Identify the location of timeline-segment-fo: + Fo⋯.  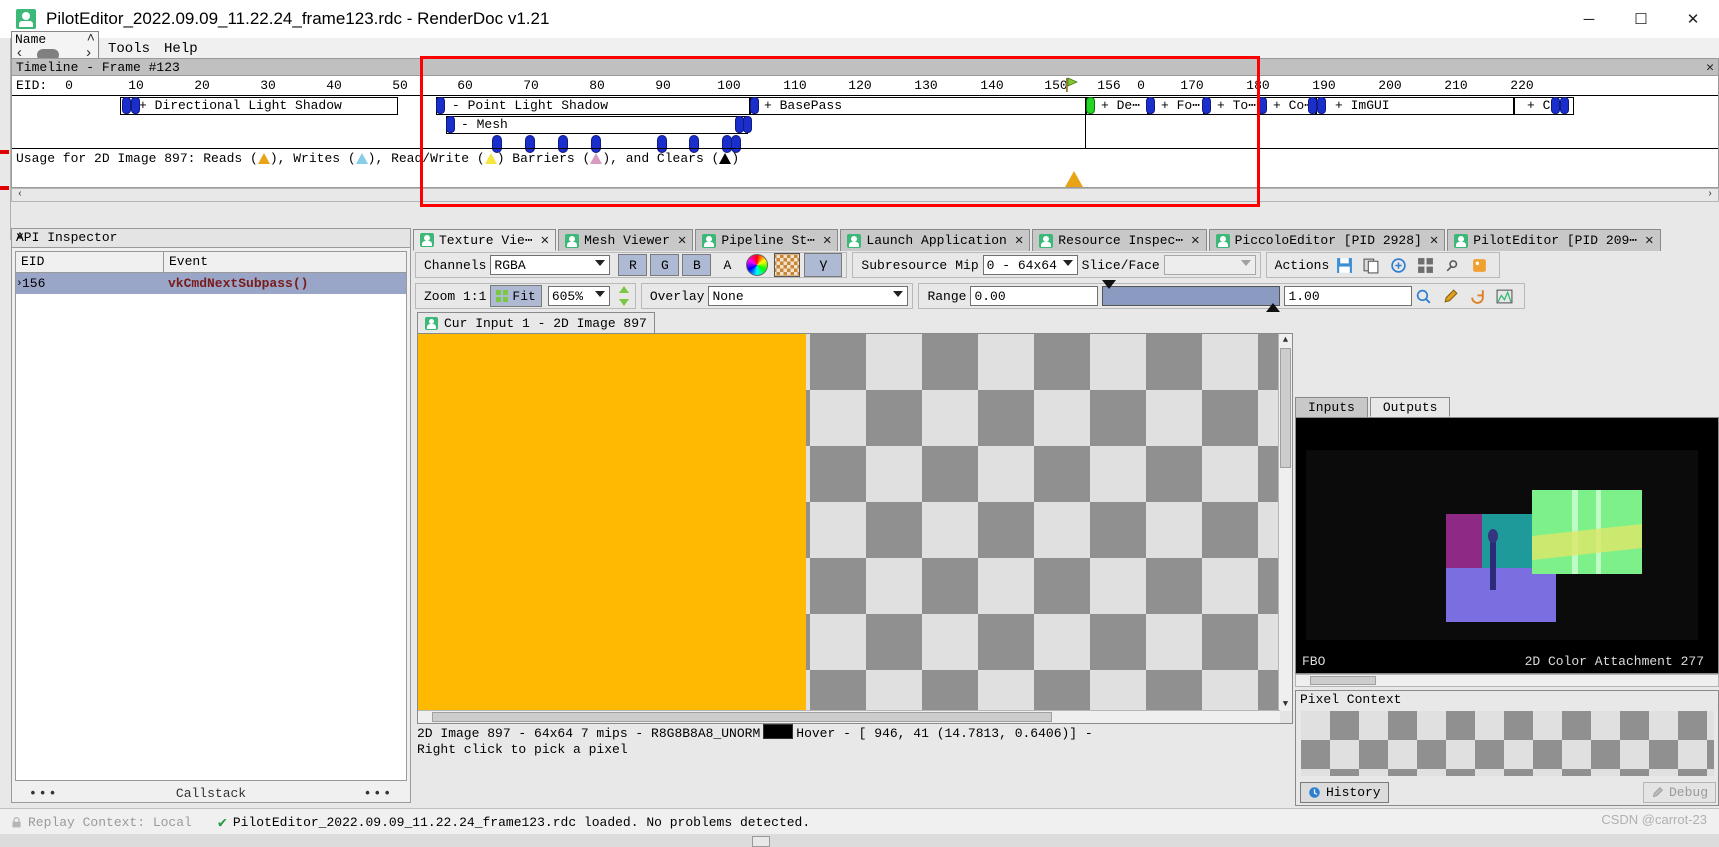
(1176, 106).